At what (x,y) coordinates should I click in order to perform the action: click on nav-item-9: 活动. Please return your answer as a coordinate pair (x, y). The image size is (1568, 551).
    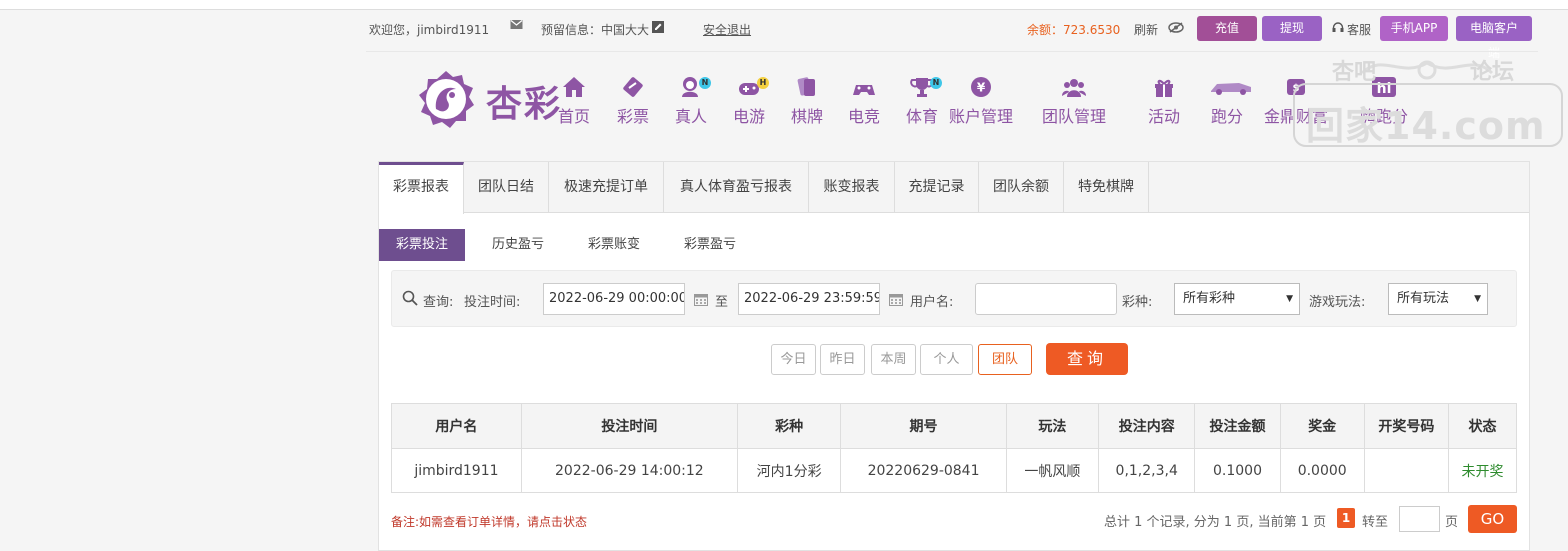
    Looking at the image, I should click on (1164, 105).